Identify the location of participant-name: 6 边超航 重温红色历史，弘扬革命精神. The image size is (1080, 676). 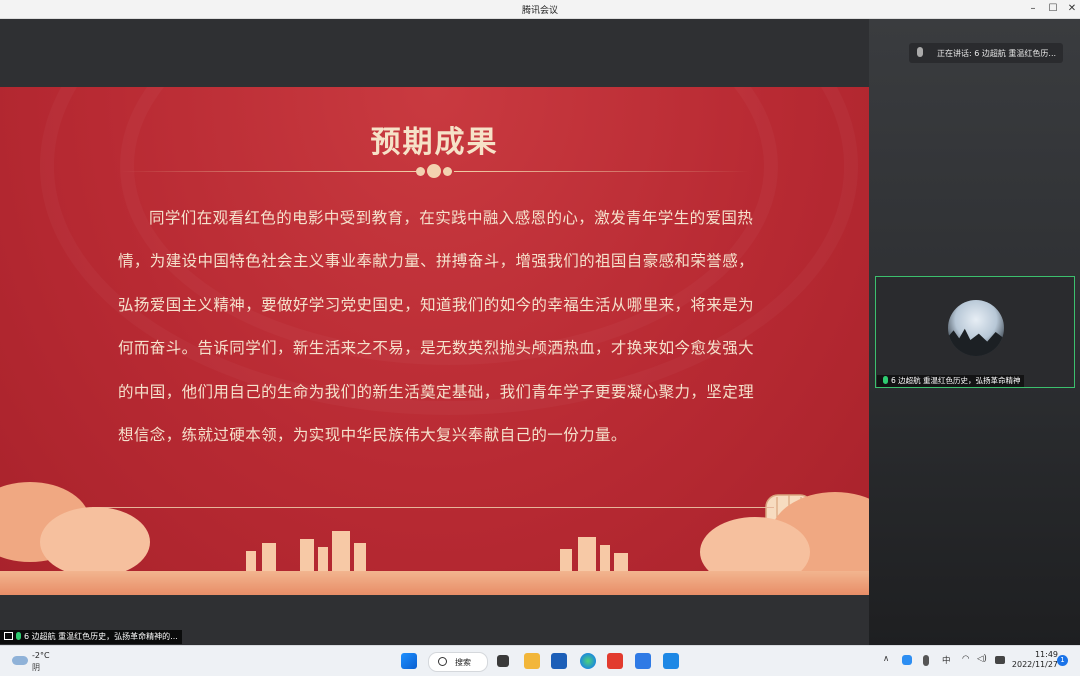
(956, 380).